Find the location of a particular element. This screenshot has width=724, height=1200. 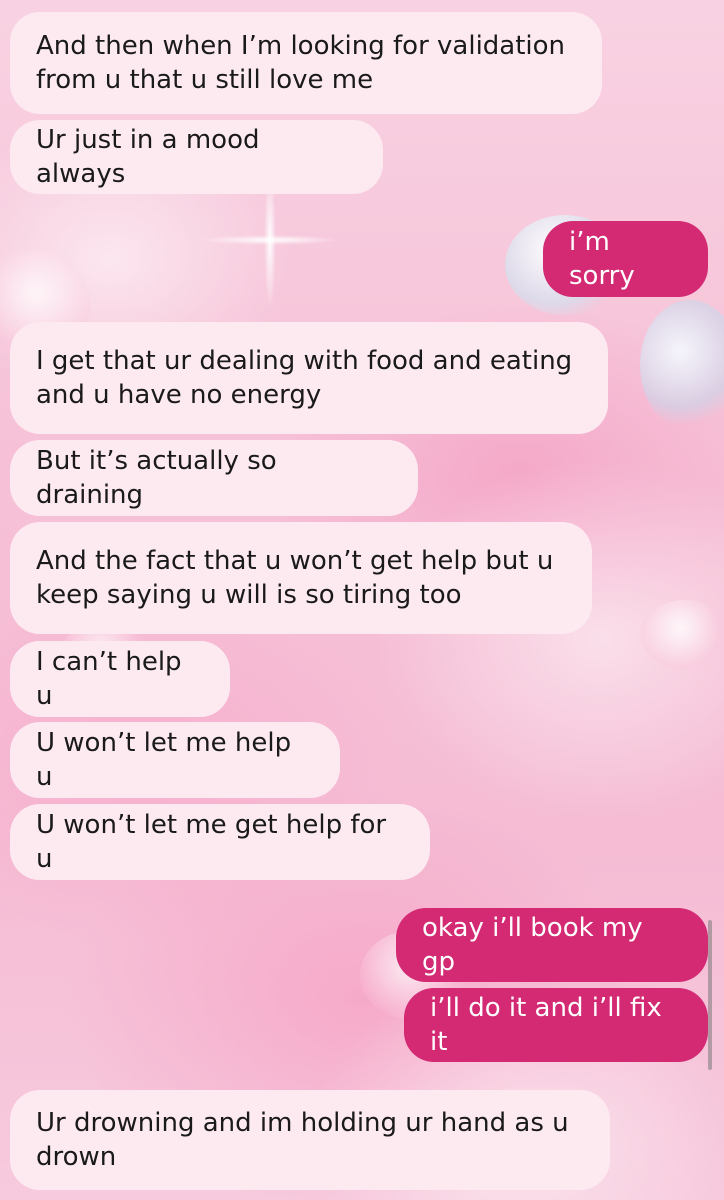

incoming-message-bubble: Ur just in a mood always is located at coordinates (196, 157).